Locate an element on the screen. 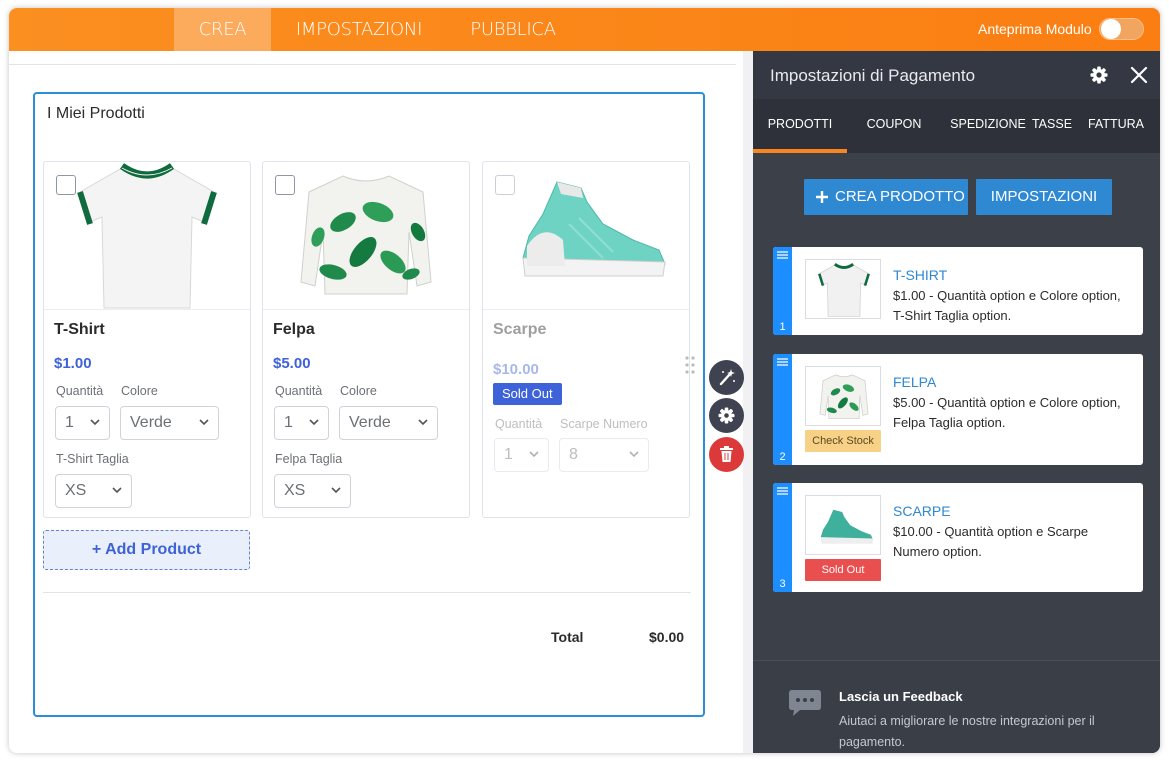  tab-prodotti: PRODOTTI is located at coordinates (800, 126).